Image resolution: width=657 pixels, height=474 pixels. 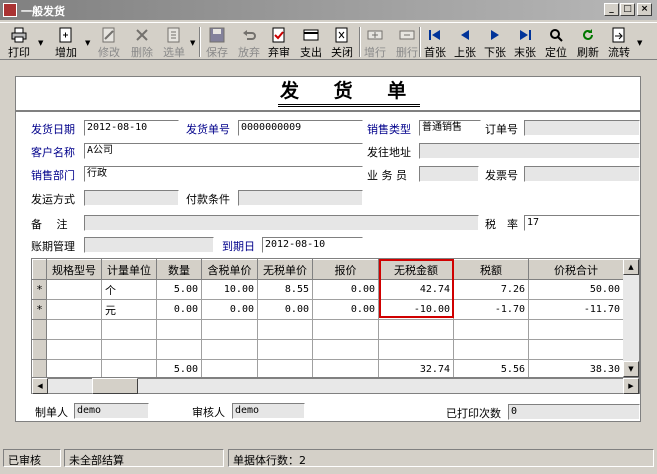 I want to click on column-header: 计量单位, so click(x=129, y=269).